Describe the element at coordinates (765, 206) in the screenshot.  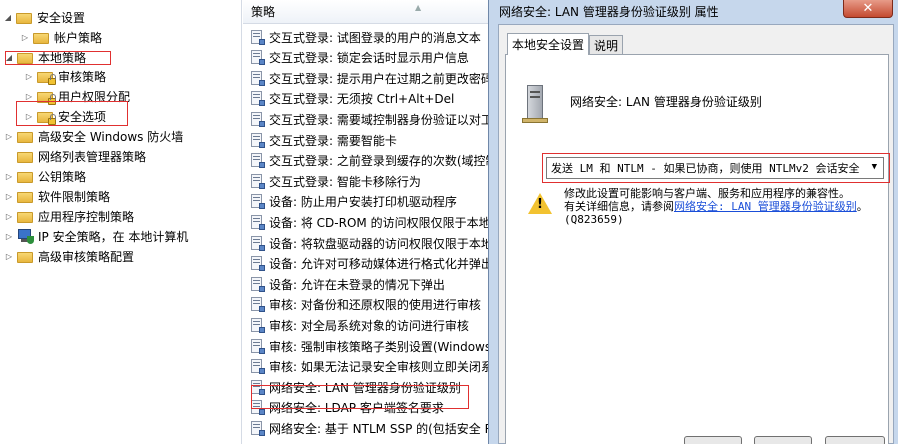
I see `help-link: 网络安全: LAN 管理器身份验证级别` at that location.